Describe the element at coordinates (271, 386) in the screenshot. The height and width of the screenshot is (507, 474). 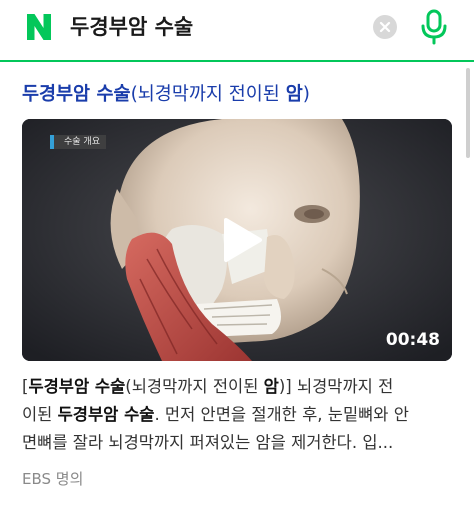
I see `snippet-highlight: 암` at that location.